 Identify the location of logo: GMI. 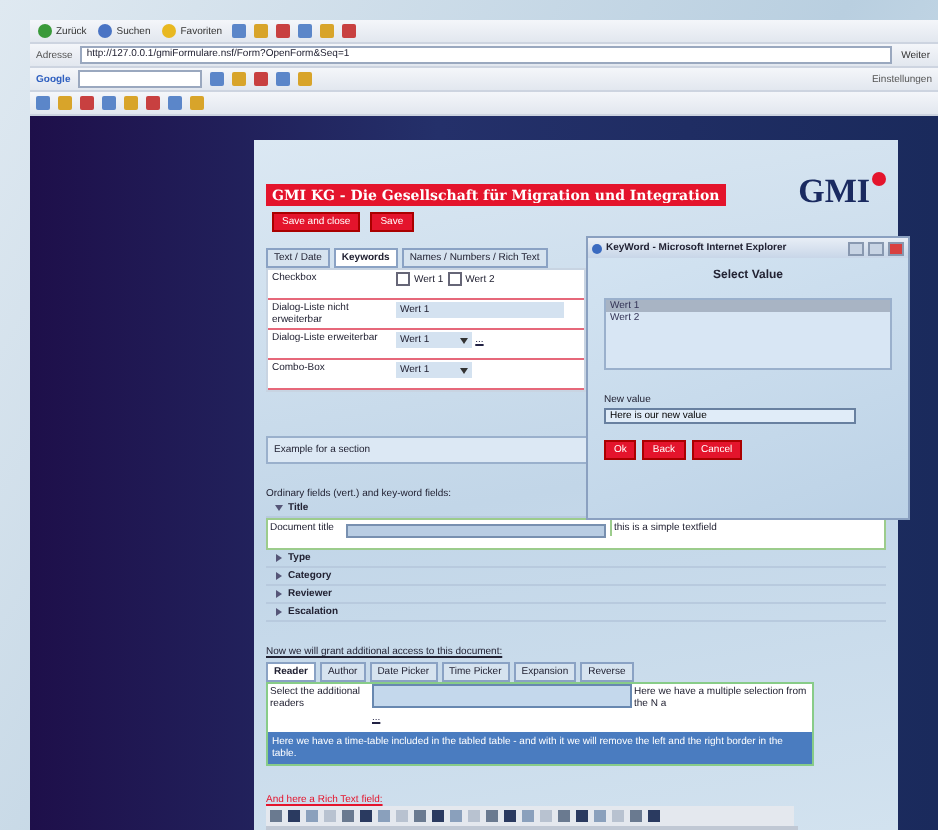
(842, 192).